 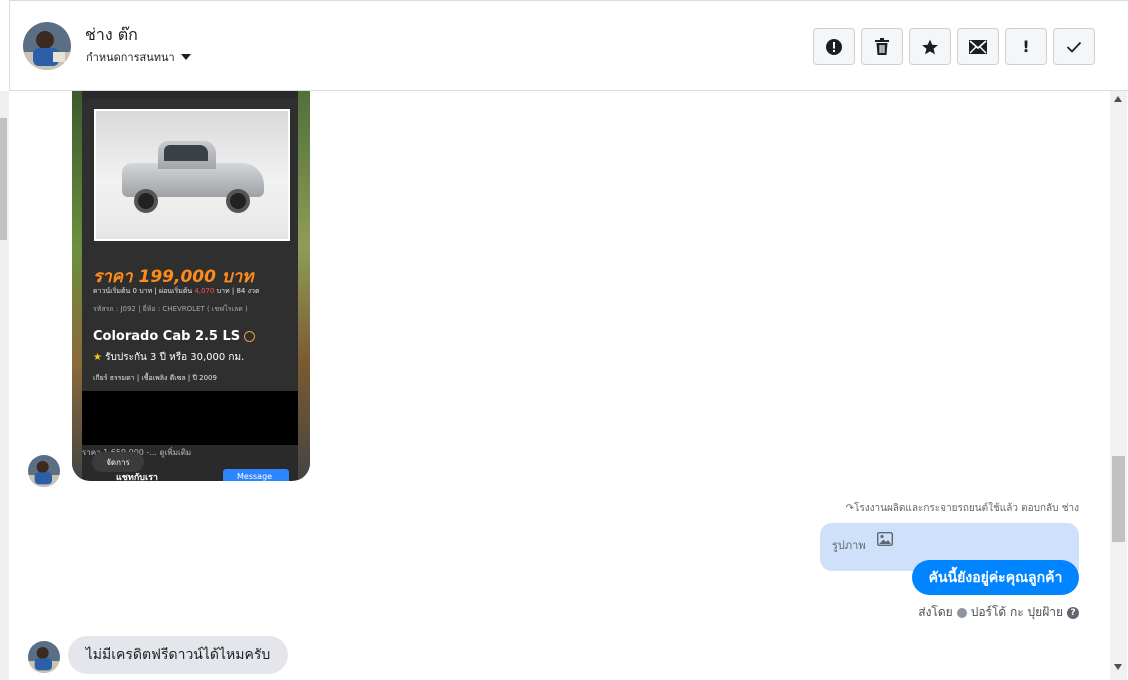 I want to click on star-icon: ★, so click(x=97, y=357).